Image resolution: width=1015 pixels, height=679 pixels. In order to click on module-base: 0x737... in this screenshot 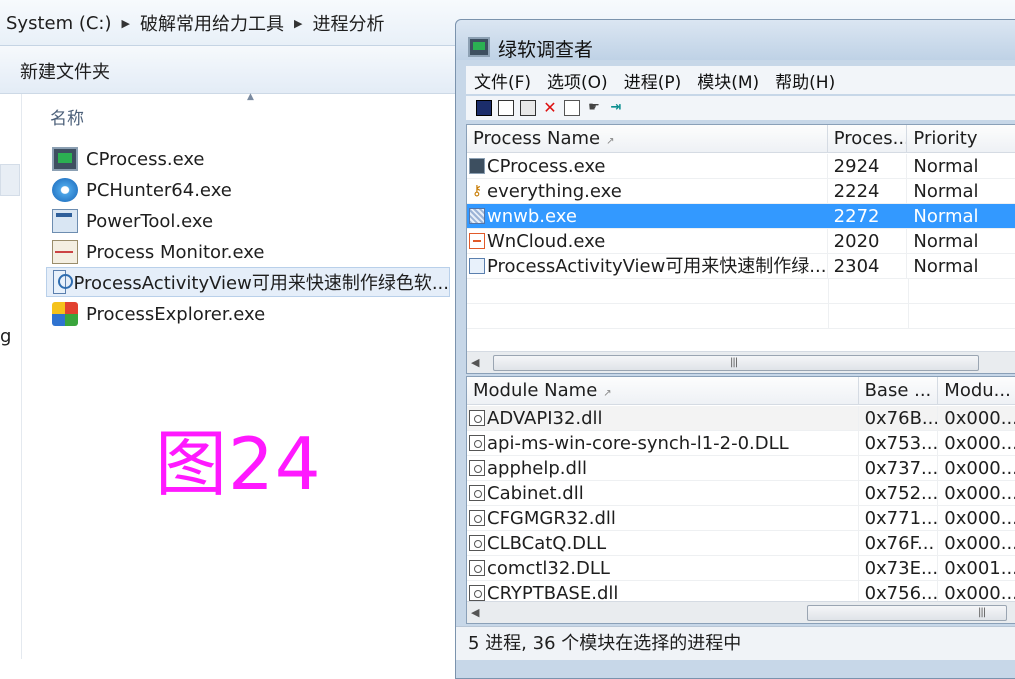, I will do `click(899, 468)`.